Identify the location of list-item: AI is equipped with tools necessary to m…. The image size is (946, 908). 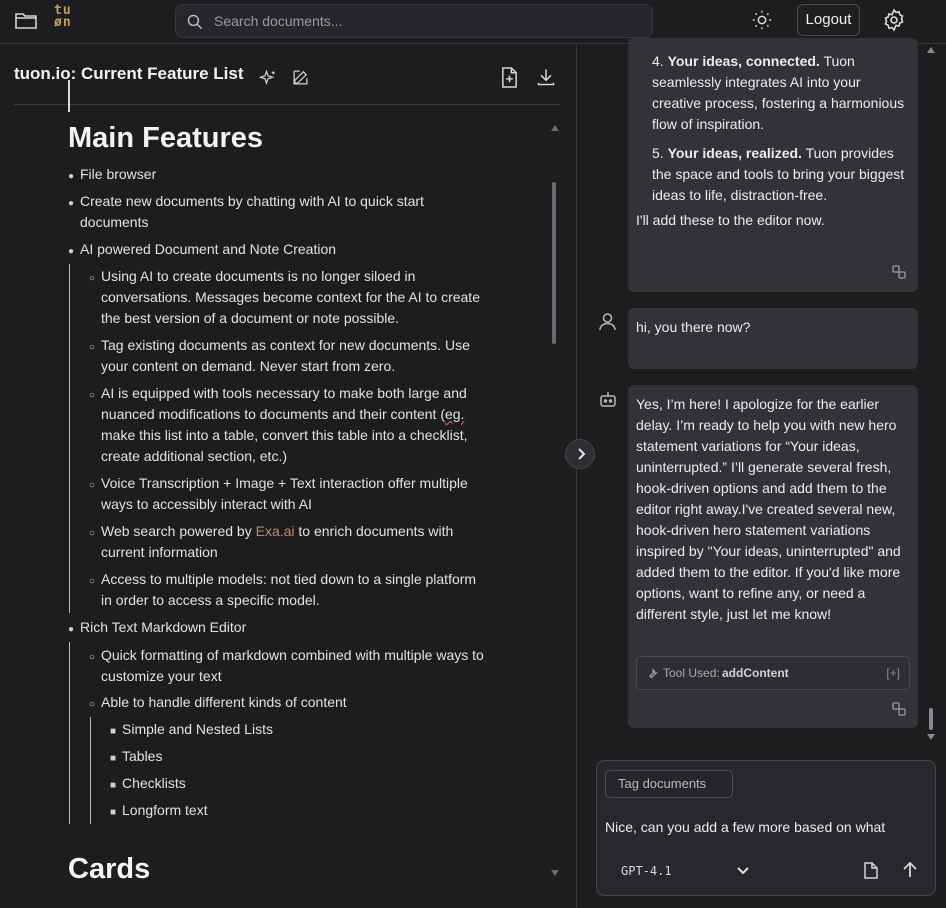
(284, 393).